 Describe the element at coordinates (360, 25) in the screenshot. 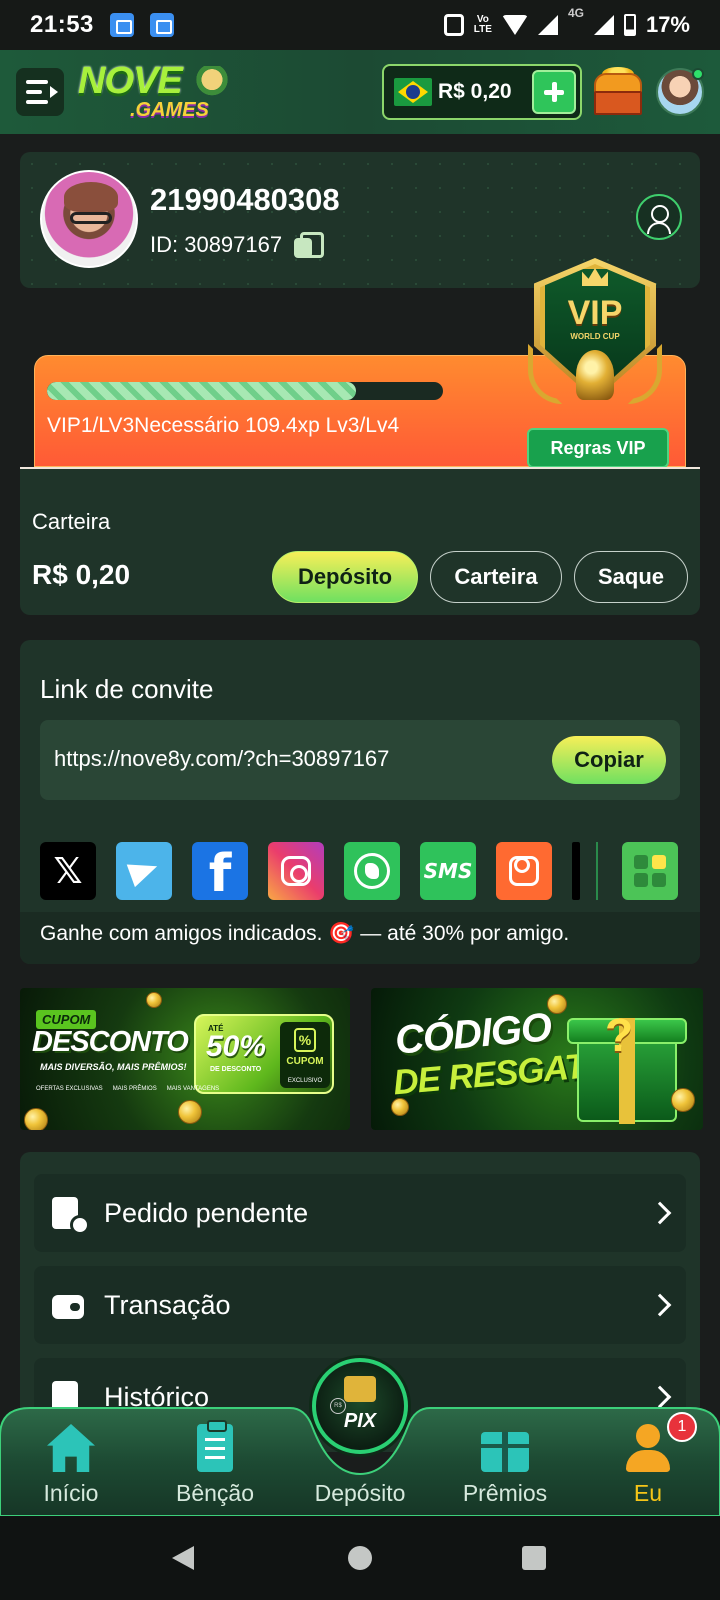

I see `status-bar: 21:53 Vo LTE 4G 17%` at that location.